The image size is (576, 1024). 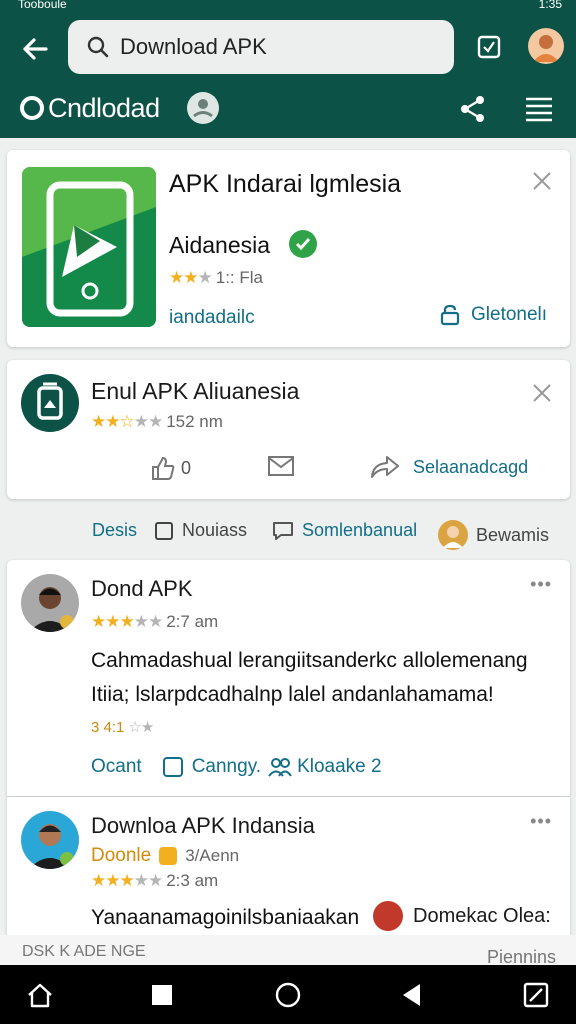 I want to click on overview-icon, so click(x=162, y=995).